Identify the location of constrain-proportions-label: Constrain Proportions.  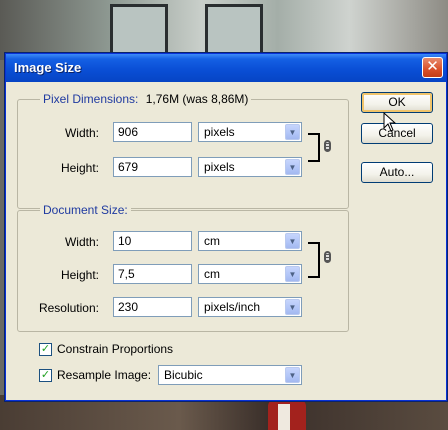
(115, 349).